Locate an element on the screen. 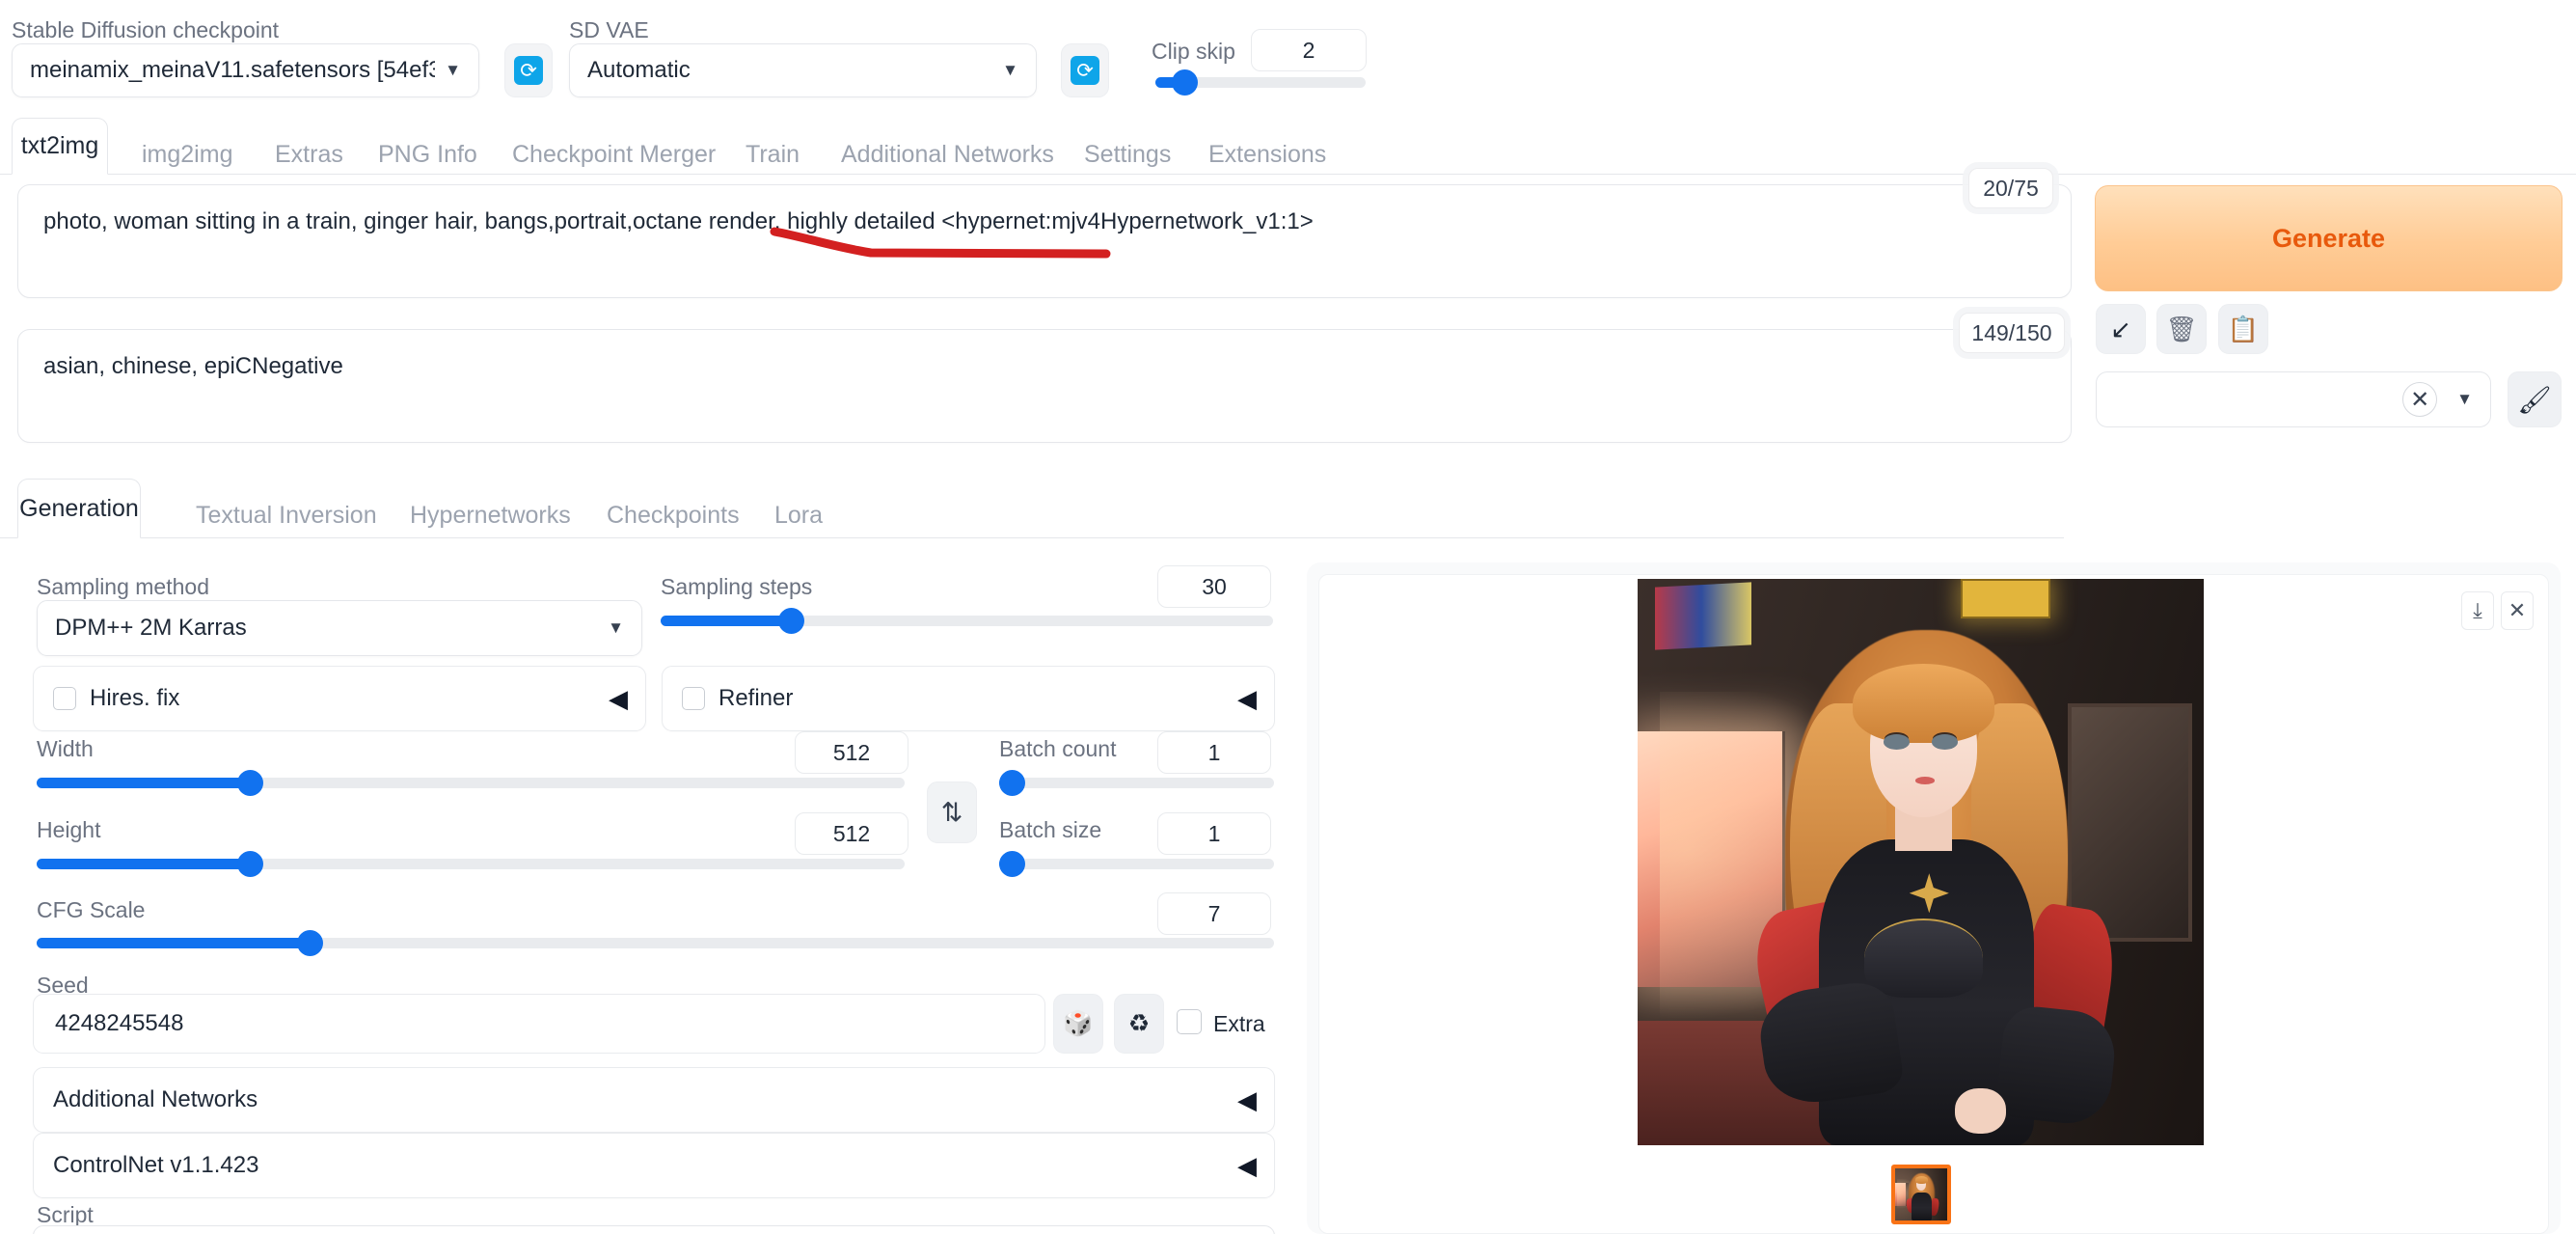 The height and width of the screenshot is (1234, 2576). edit-styles-button: 🖌 is located at coordinates (2535, 399).